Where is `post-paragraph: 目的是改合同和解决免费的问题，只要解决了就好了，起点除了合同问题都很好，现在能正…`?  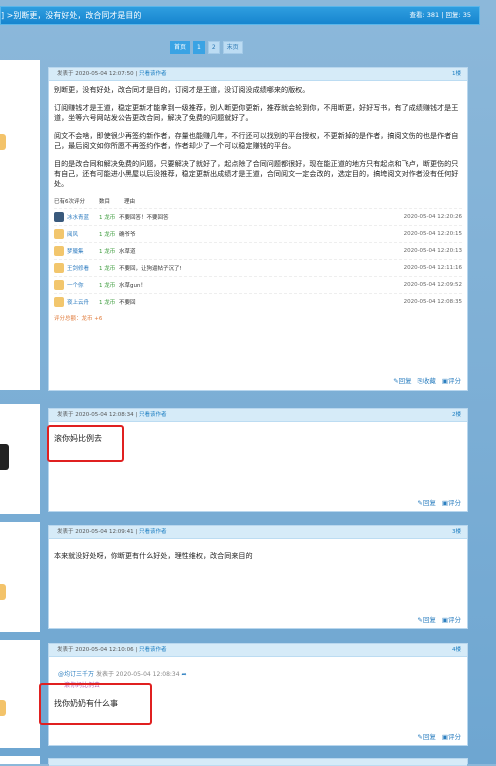
post-paragraph: 目的是改合同和解决免费的问题，只要解决了就好了，起点除了合同问题都很好，现在能正… is located at coordinates (256, 173).